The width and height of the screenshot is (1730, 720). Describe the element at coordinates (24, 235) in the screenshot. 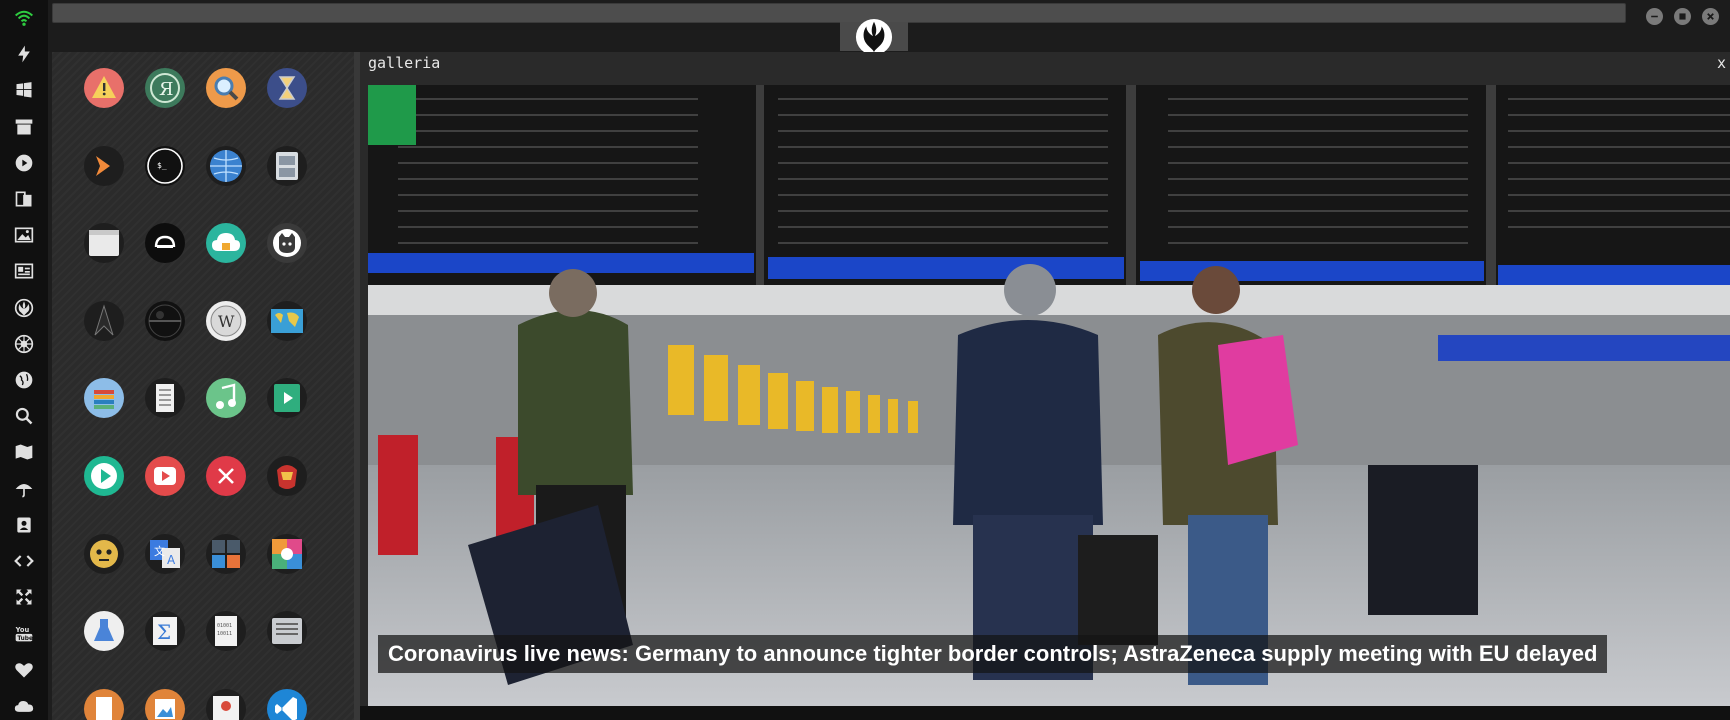

I see `dock-item-image` at that location.